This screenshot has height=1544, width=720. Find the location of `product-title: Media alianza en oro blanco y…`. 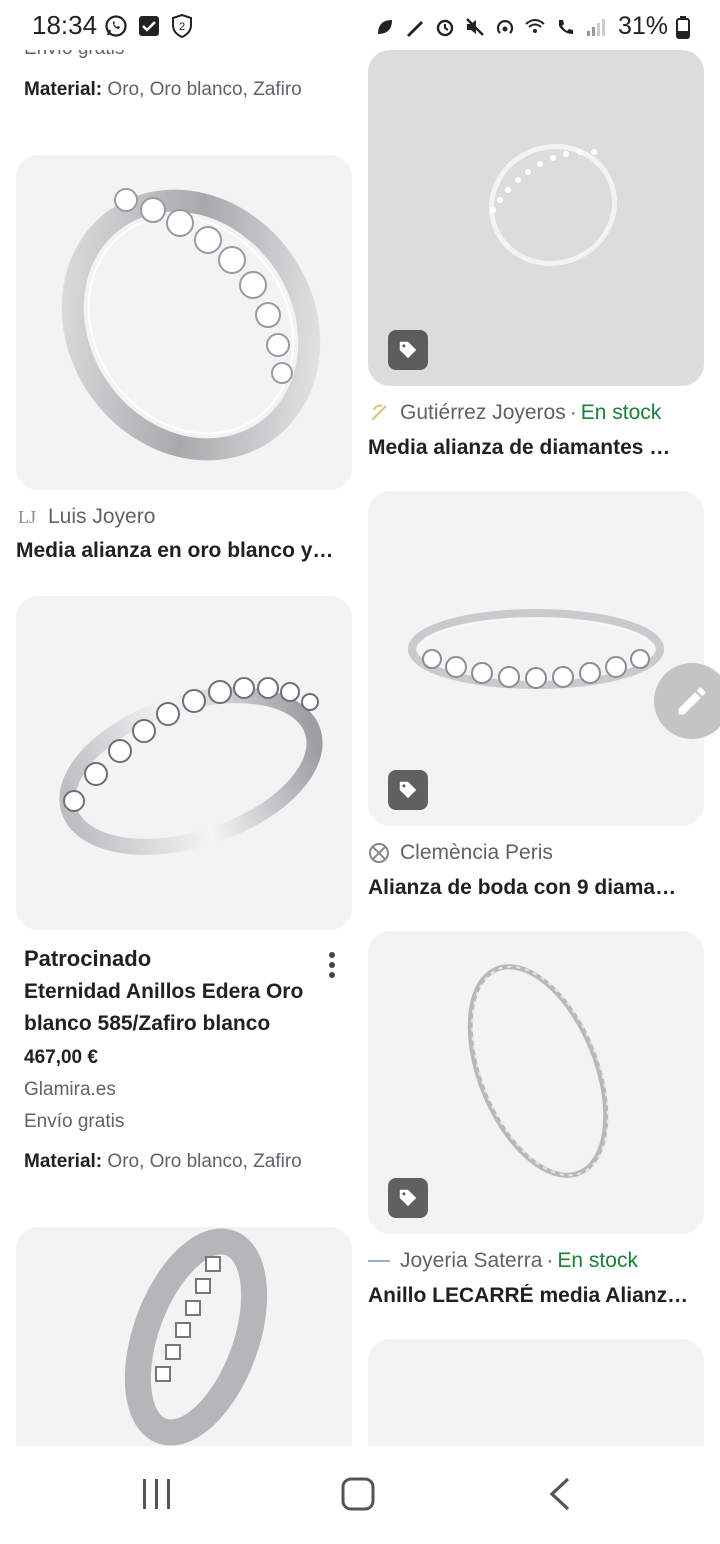

product-title: Media alianza en oro blanco y… is located at coordinates (184, 551).